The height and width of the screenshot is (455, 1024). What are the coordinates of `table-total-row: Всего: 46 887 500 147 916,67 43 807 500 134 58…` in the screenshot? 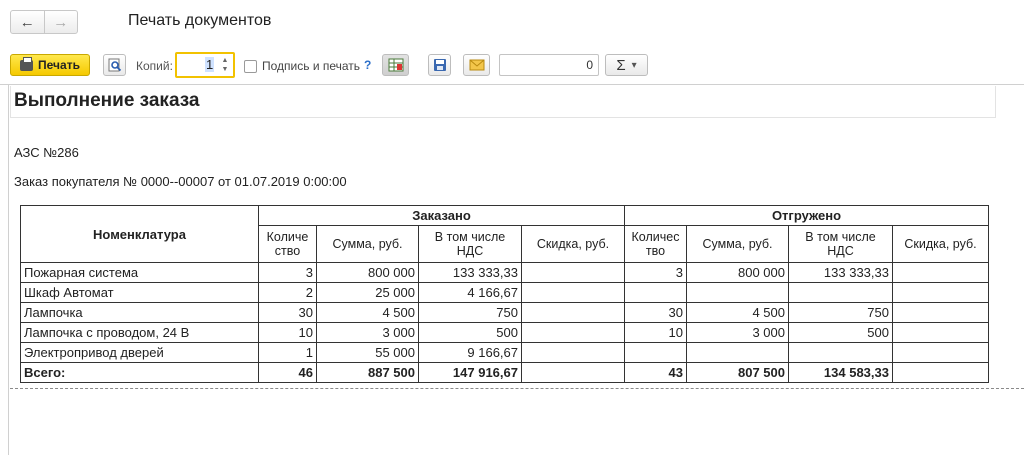 It's located at (504, 372).